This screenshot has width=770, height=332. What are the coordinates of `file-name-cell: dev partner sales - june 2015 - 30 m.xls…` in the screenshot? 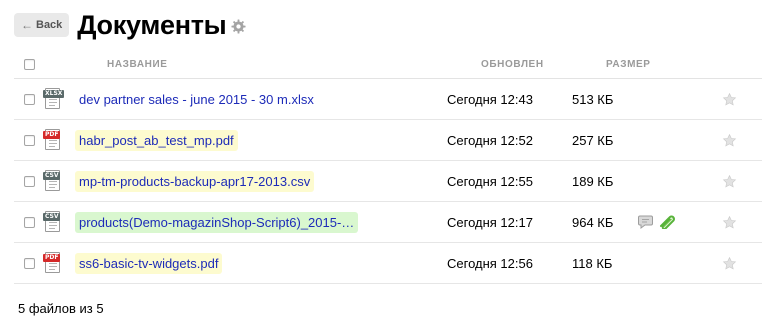 It's located at (261, 99).